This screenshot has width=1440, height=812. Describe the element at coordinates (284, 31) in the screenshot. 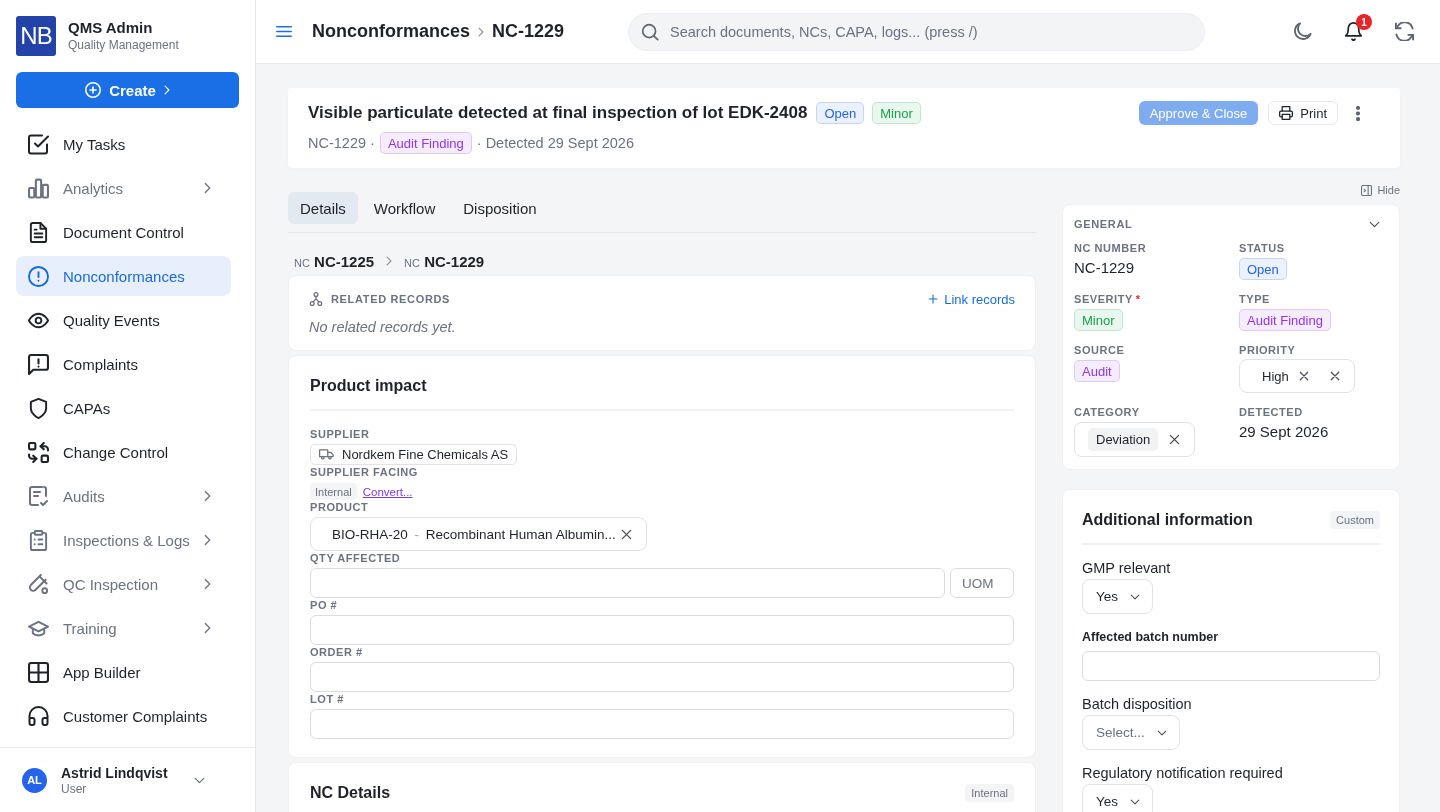

I see `menu-icon` at that location.